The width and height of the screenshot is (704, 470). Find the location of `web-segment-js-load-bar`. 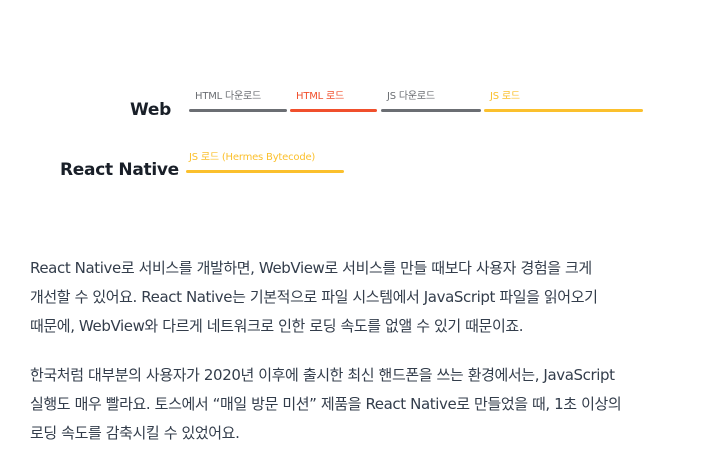

web-segment-js-load-bar is located at coordinates (563, 110).